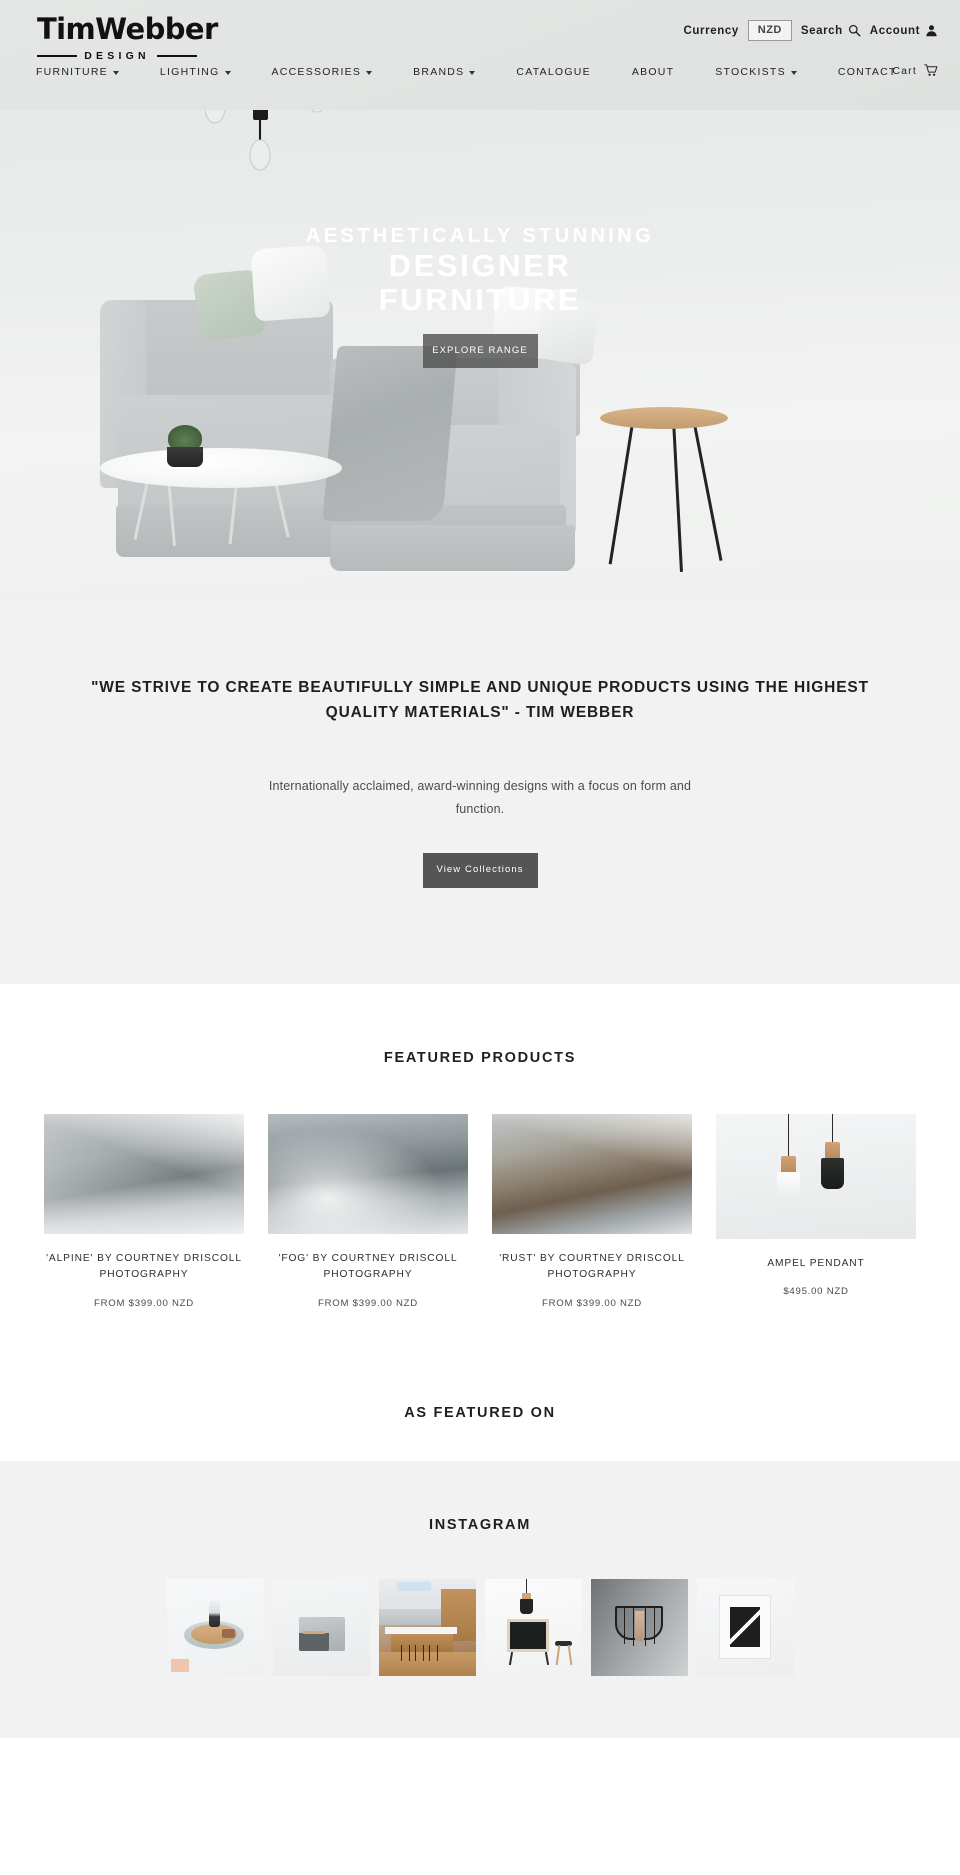  Describe the element at coordinates (480, 1524) in the screenshot. I see `instagram-title: INSTAGRAM` at that location.